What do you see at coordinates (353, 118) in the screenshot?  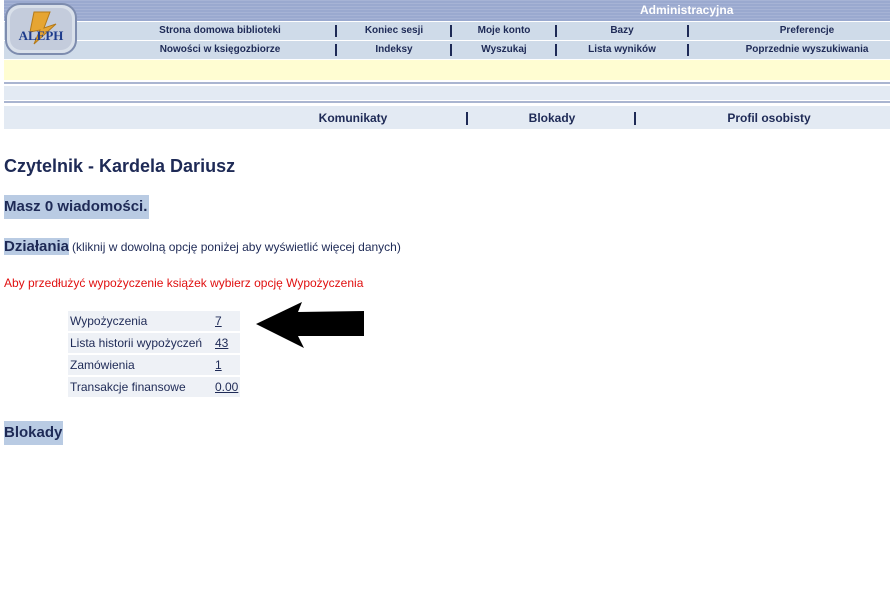 I see `tab-messages: Komunikaty` at bounding box center [353, 118].